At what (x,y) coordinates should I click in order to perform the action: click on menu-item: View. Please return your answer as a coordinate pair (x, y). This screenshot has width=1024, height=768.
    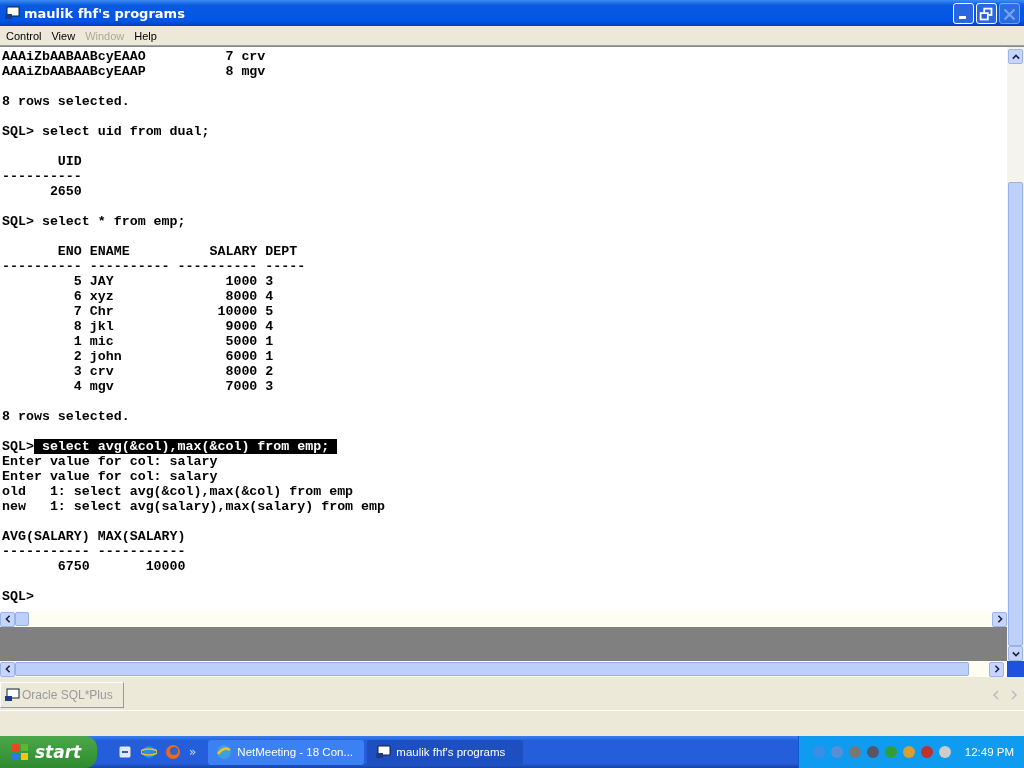
    Looking at the image, I should click on (64, 35).